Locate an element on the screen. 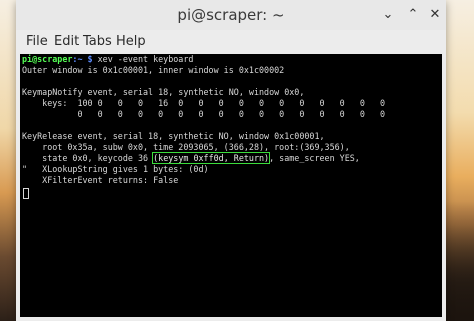 The width and height of the screenshot is (474, 321). menubar: File Edit Tabs Help is located at coordinates (231, 42).